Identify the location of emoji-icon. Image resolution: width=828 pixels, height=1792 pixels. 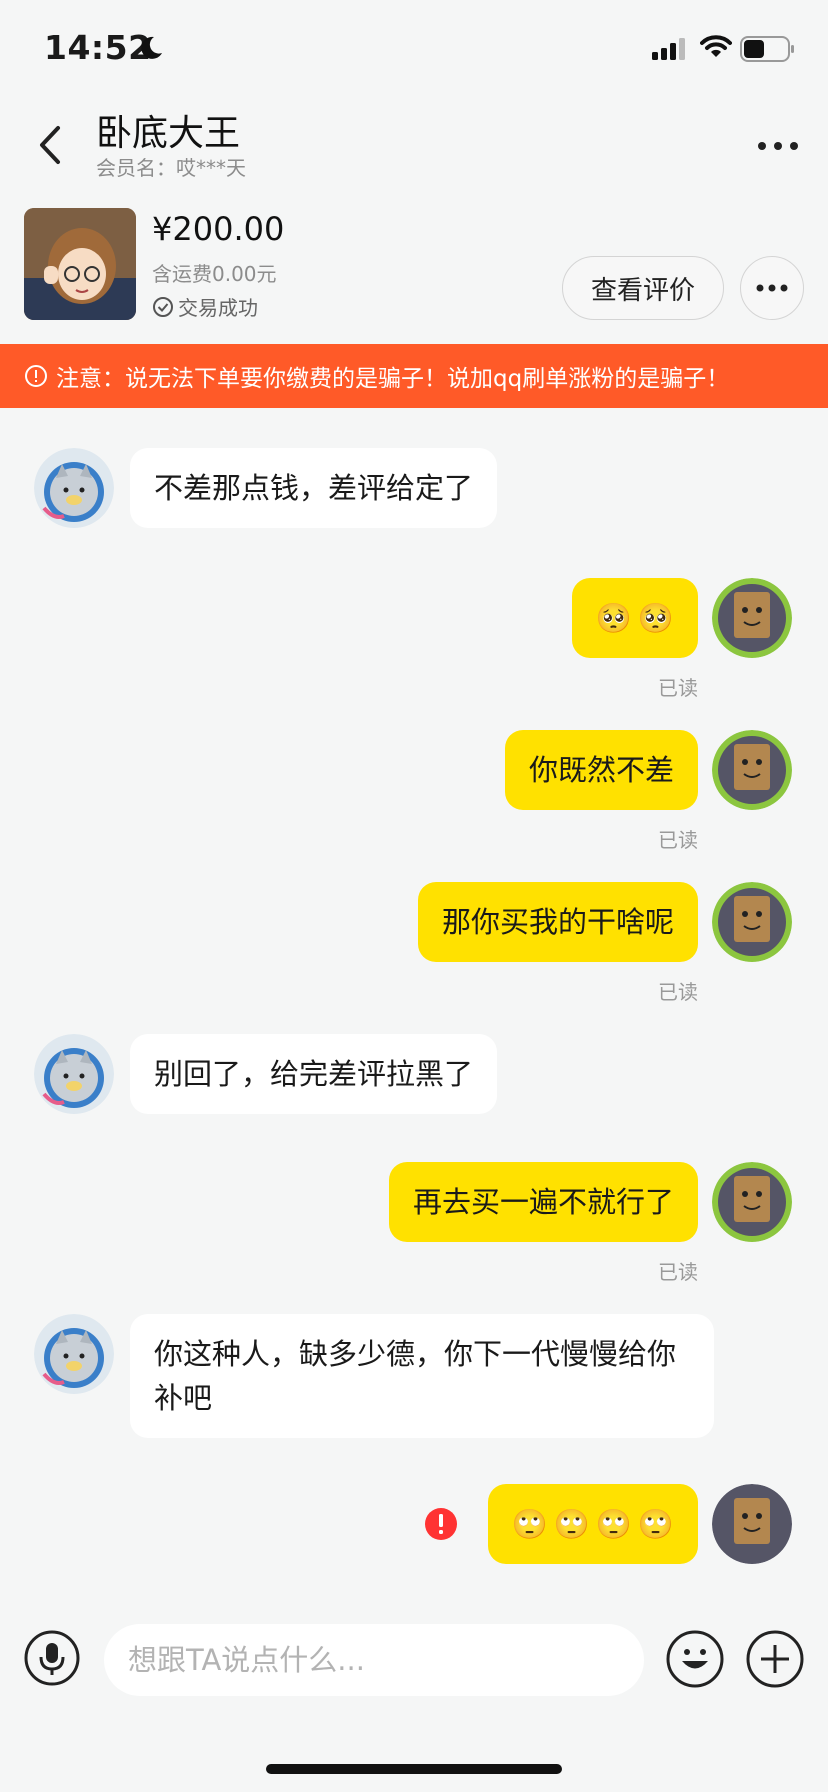
(695, 1659).